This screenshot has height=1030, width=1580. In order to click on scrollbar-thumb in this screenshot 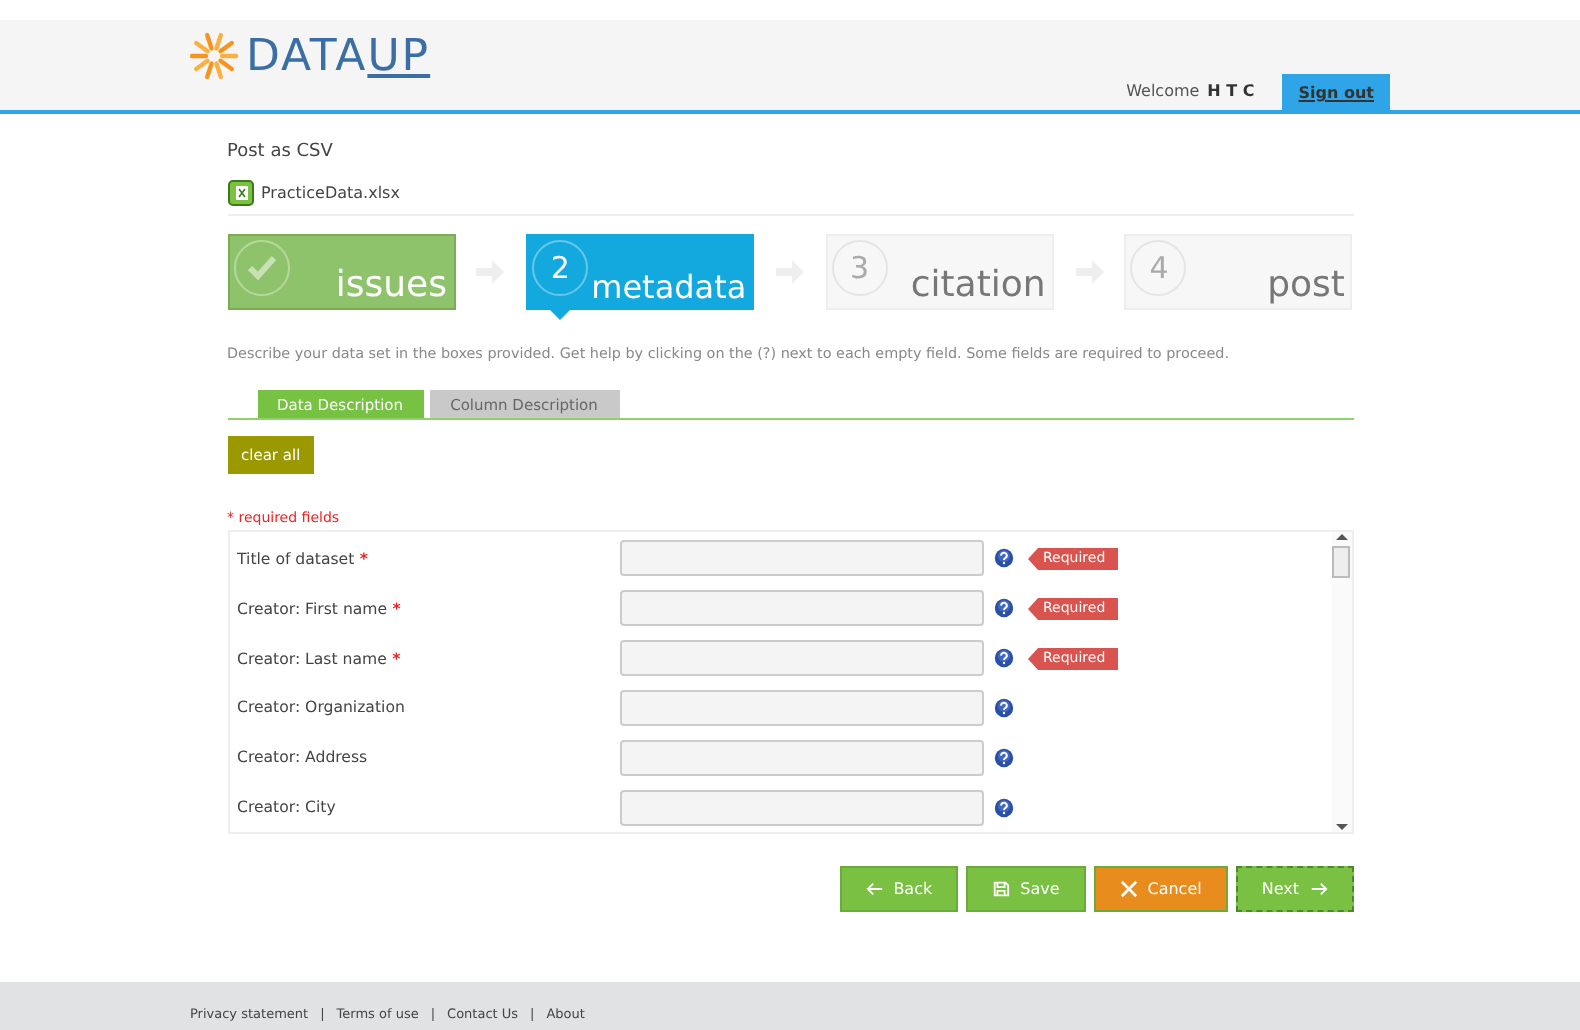, I will do `click(1341, 562)`.